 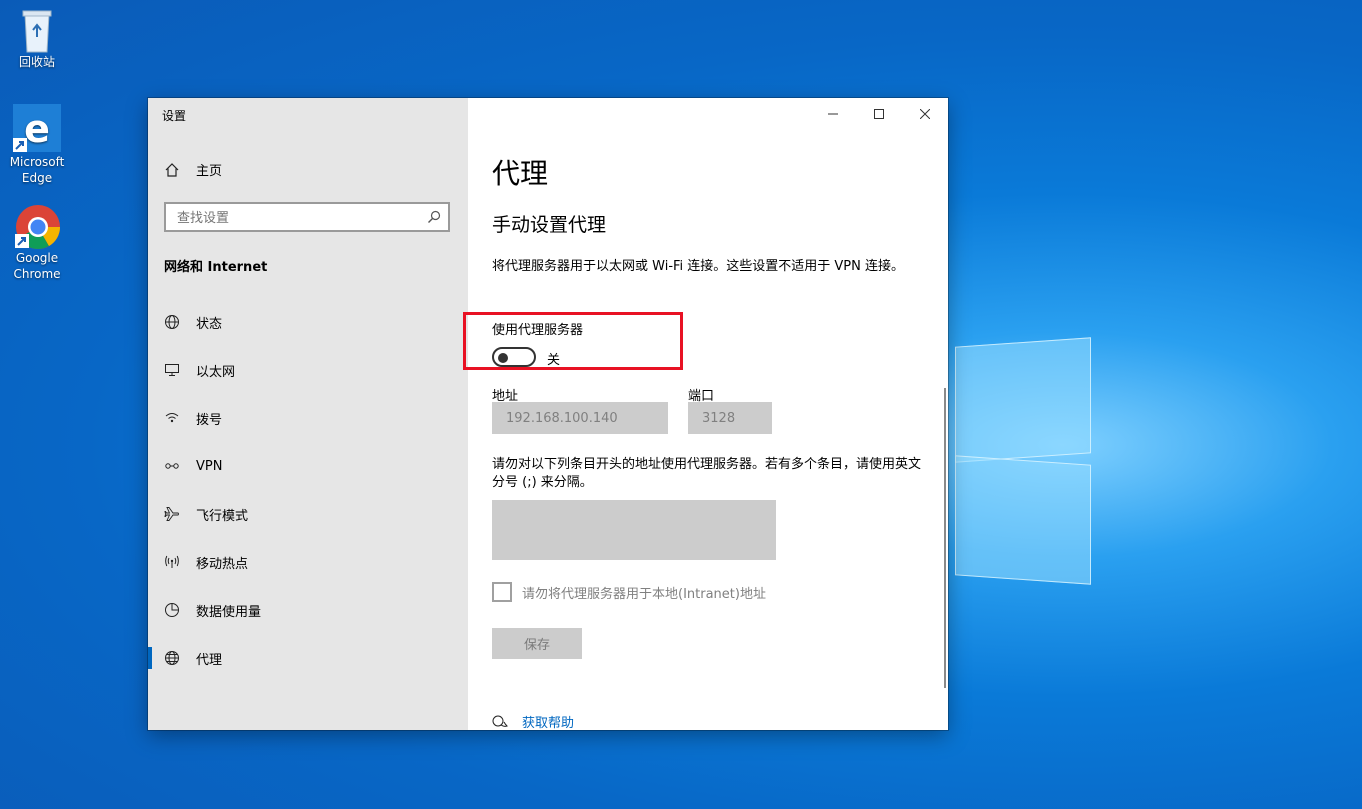 I want to click on hotspot-icon, so click(x=172, y=562).